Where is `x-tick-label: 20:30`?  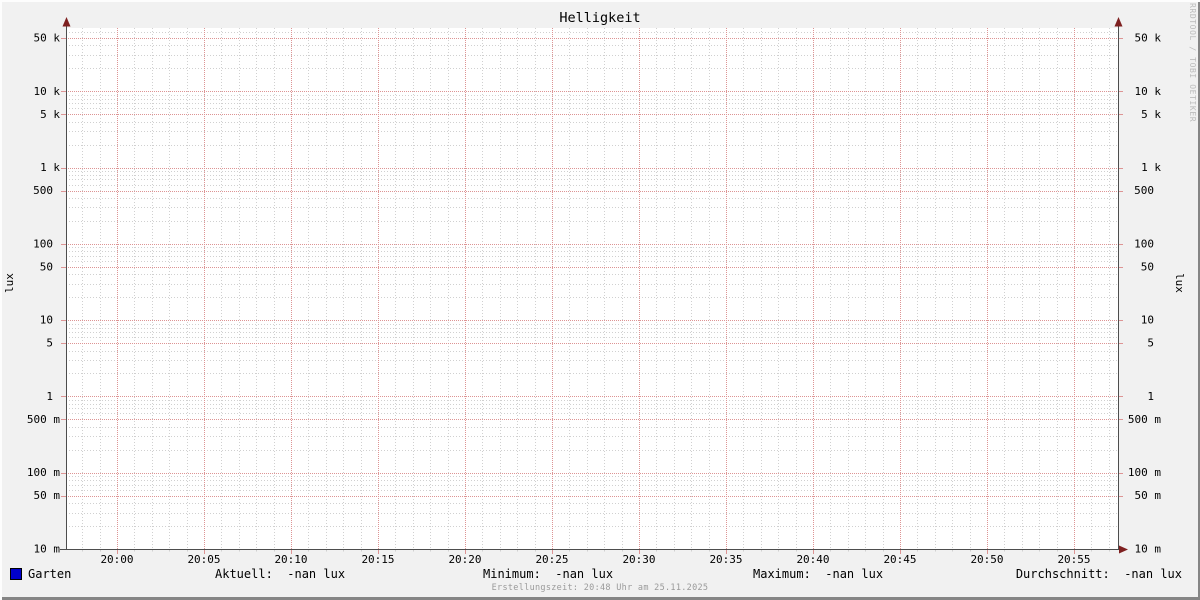
x-tick-label: 20:30 is located at coordinates (638, 559).